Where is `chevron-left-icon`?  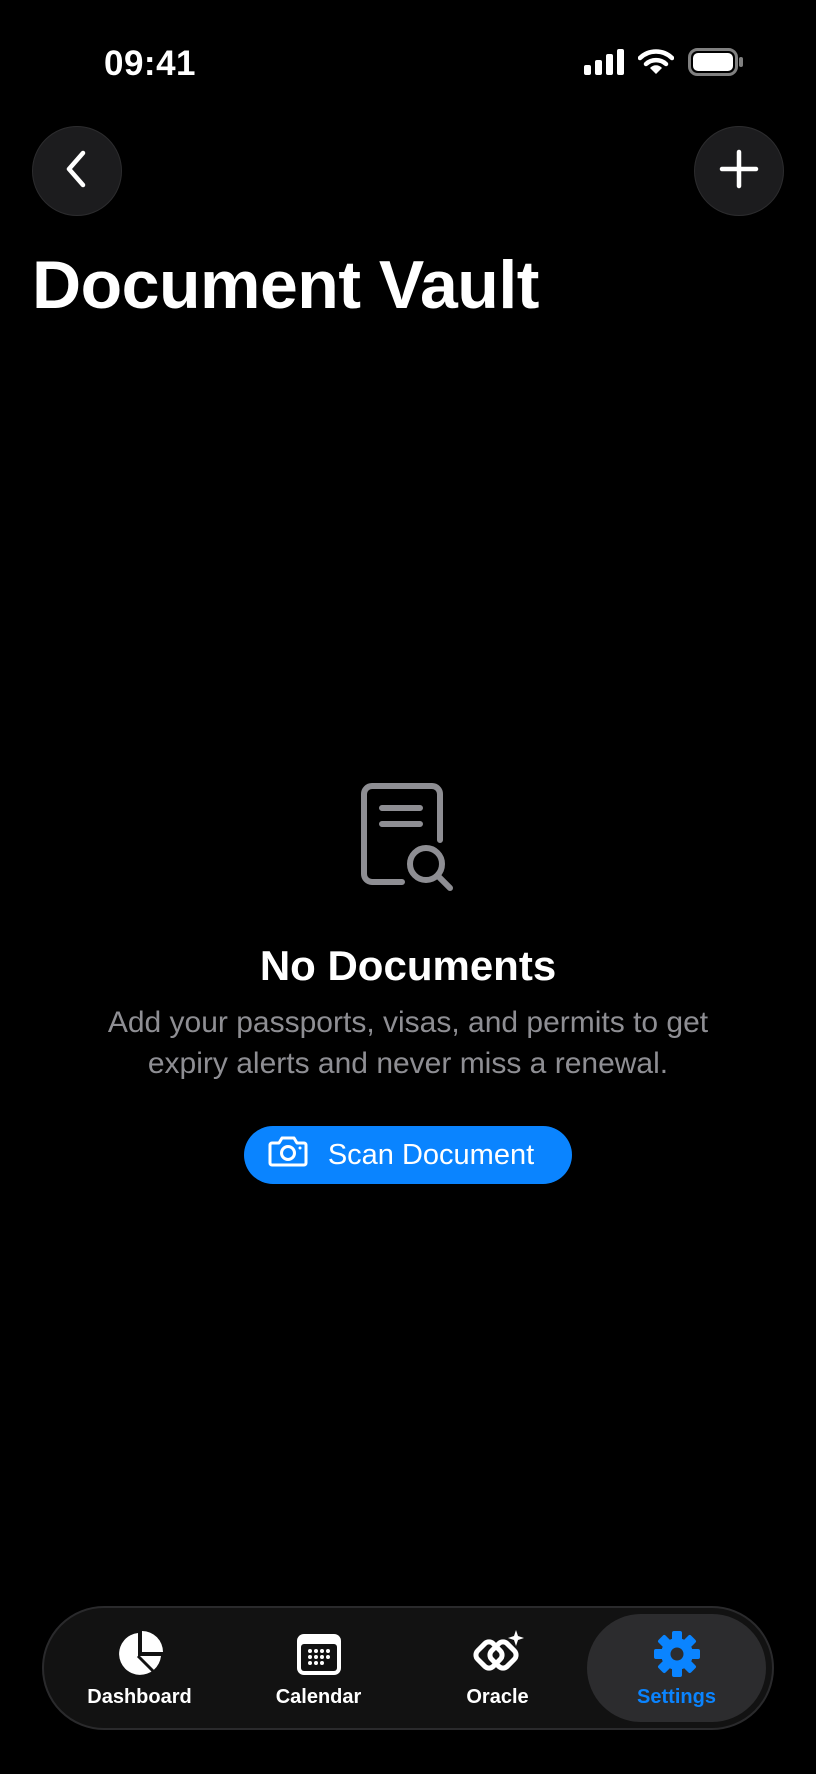
chevron-left-icon is located at coordinates (77, 171).